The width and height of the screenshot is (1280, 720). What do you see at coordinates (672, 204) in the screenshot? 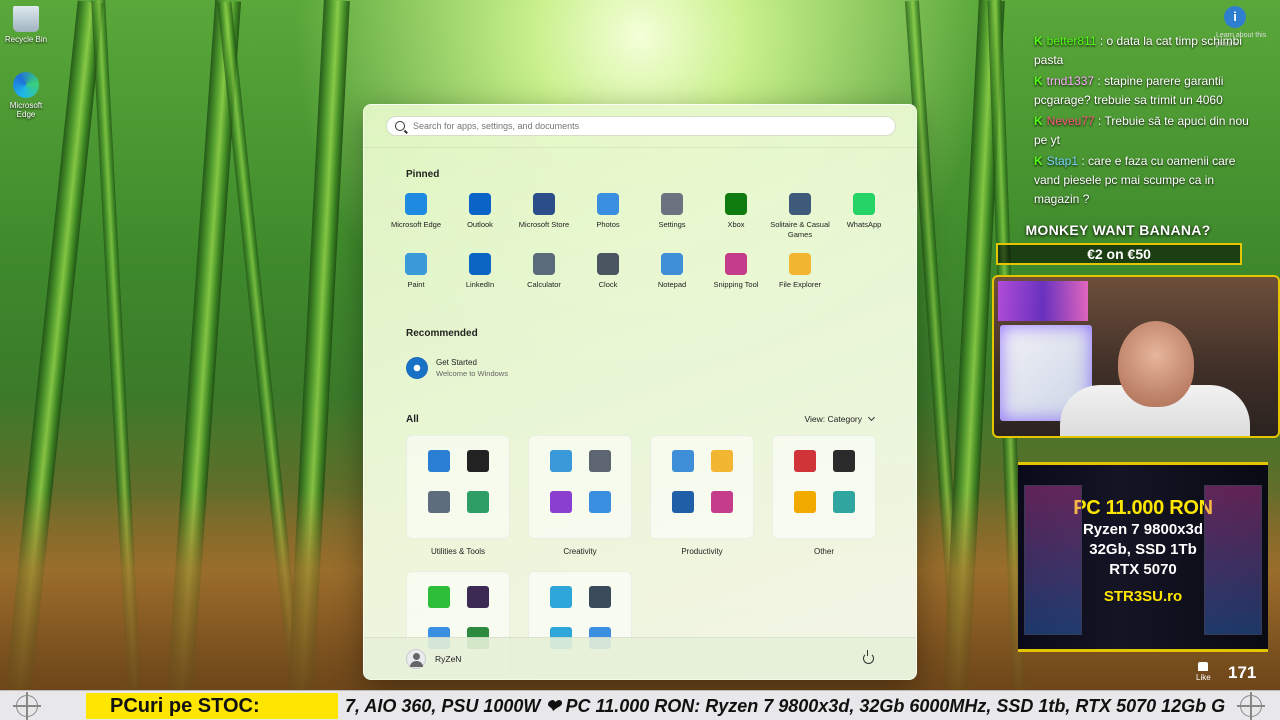
I see `settings-icon` at bounding box center [672, 204].